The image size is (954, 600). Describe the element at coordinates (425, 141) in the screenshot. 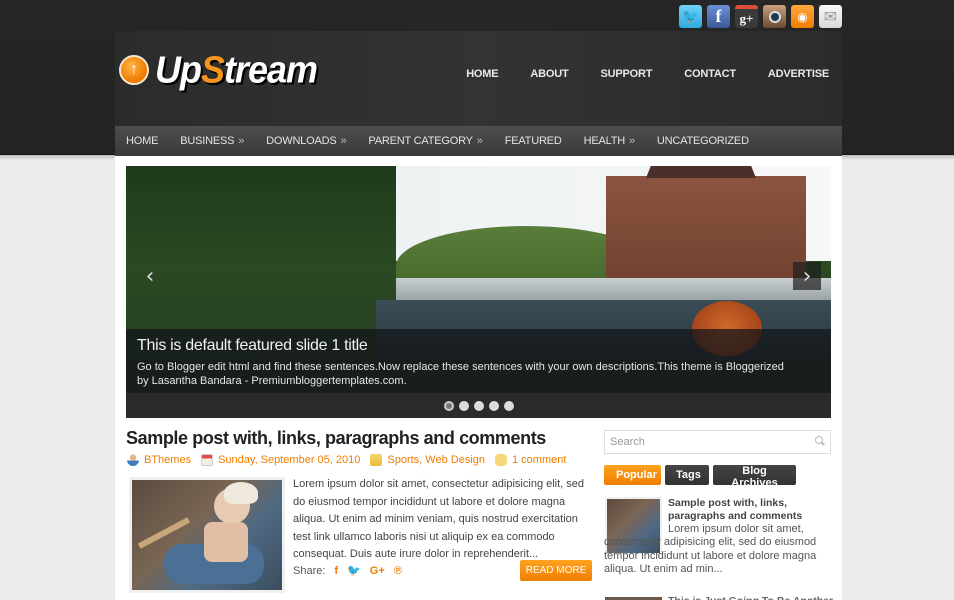

I see `main-nav-parent-category: PARENT CATEGORY»` at that location.